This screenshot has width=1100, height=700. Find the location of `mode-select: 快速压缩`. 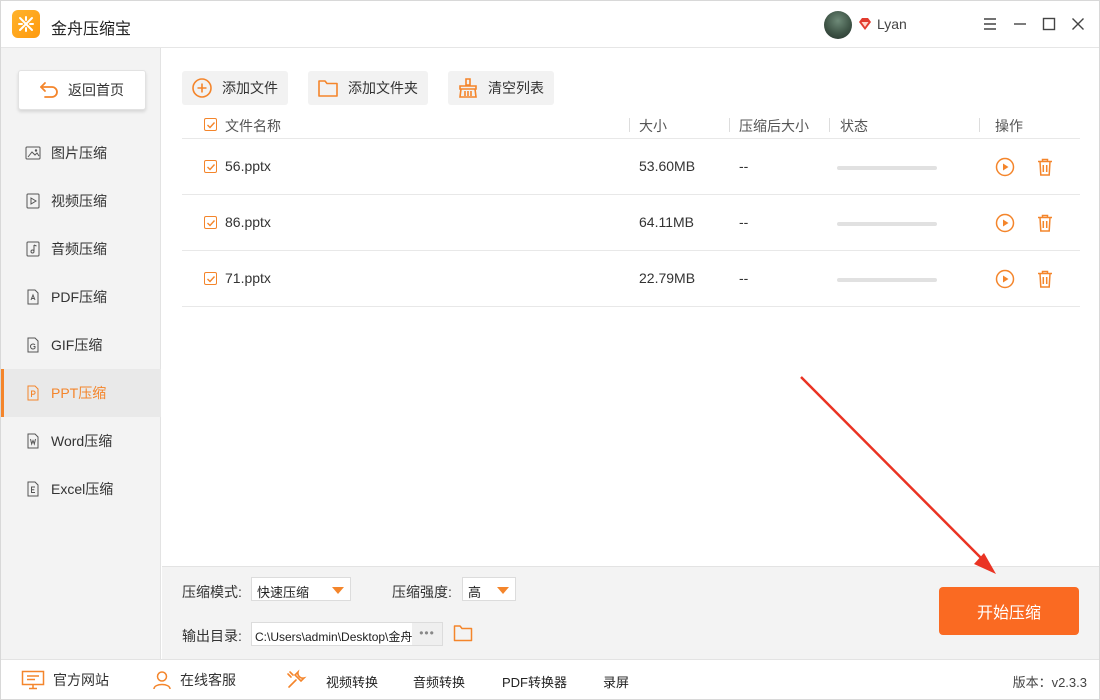

mode-select: 快速压缩 is located at coordinates (301, 589).